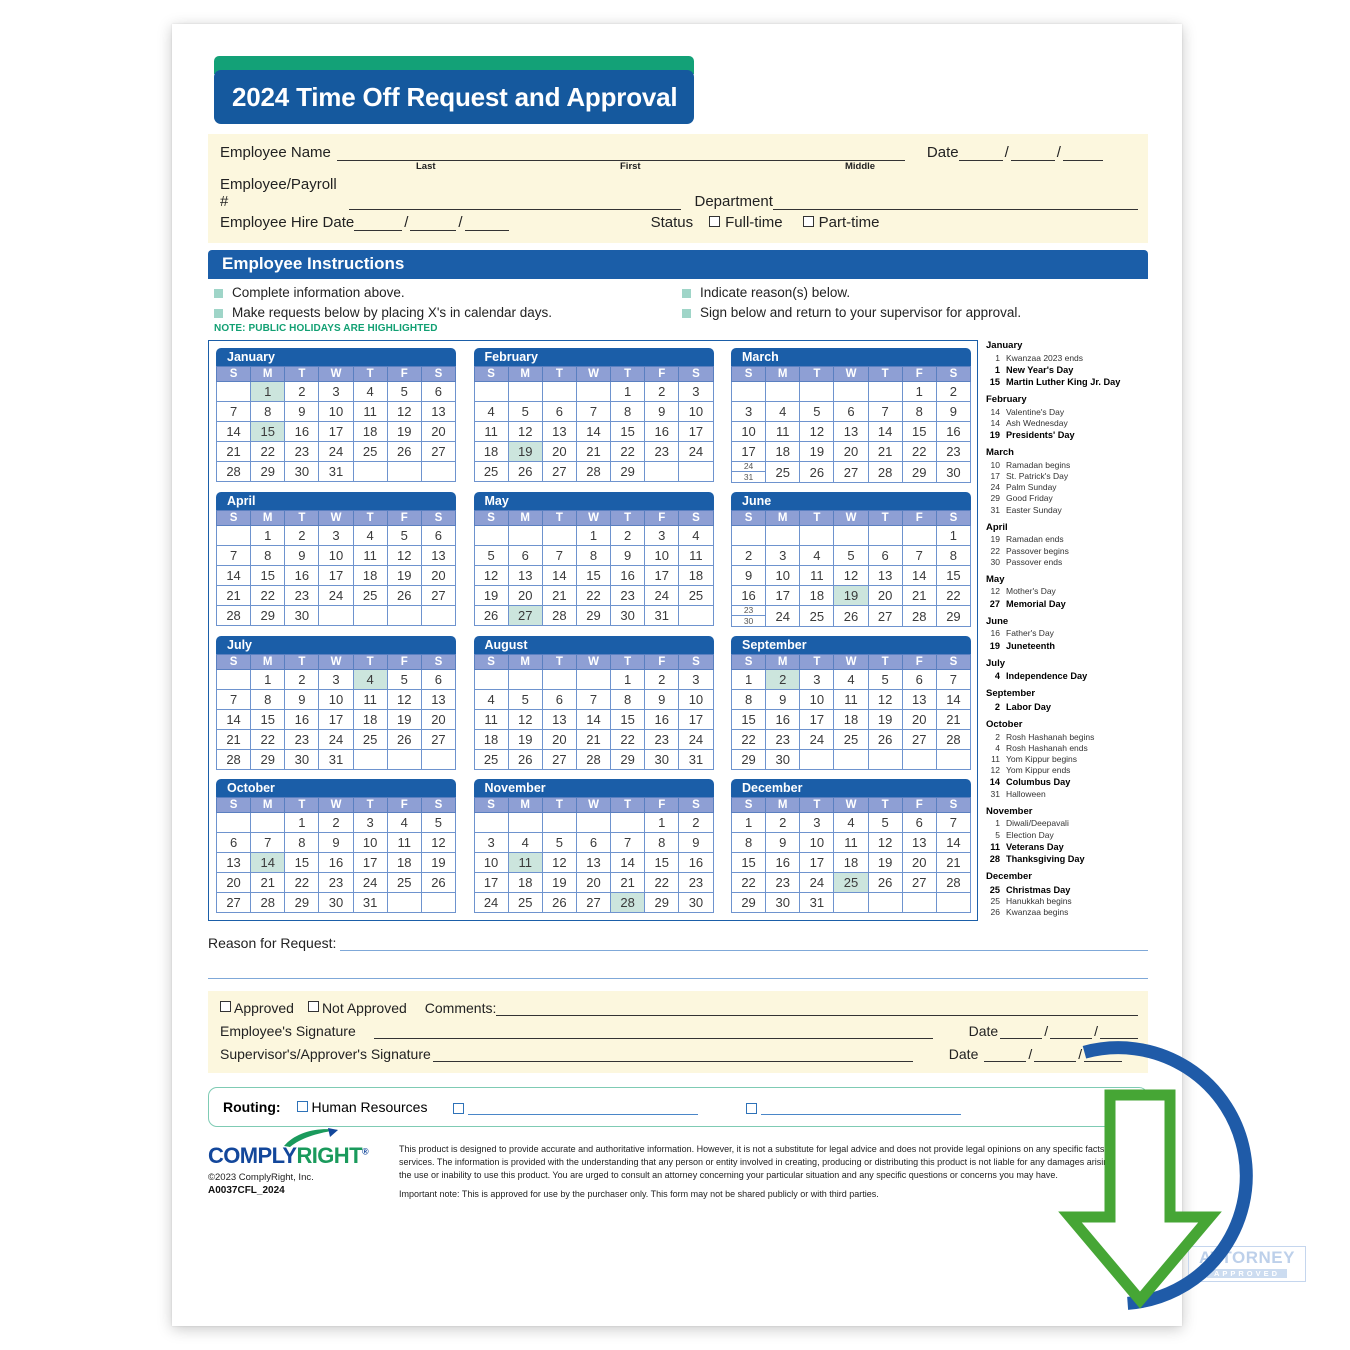 The image size is (1350, 1350). Describe the element at coordinates (491, 411) in the screenshot. I see `calendar-day-cell: 4` at that location.